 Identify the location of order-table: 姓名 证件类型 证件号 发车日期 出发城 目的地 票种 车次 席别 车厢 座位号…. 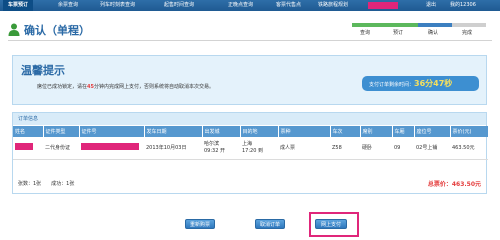
(251, 143).